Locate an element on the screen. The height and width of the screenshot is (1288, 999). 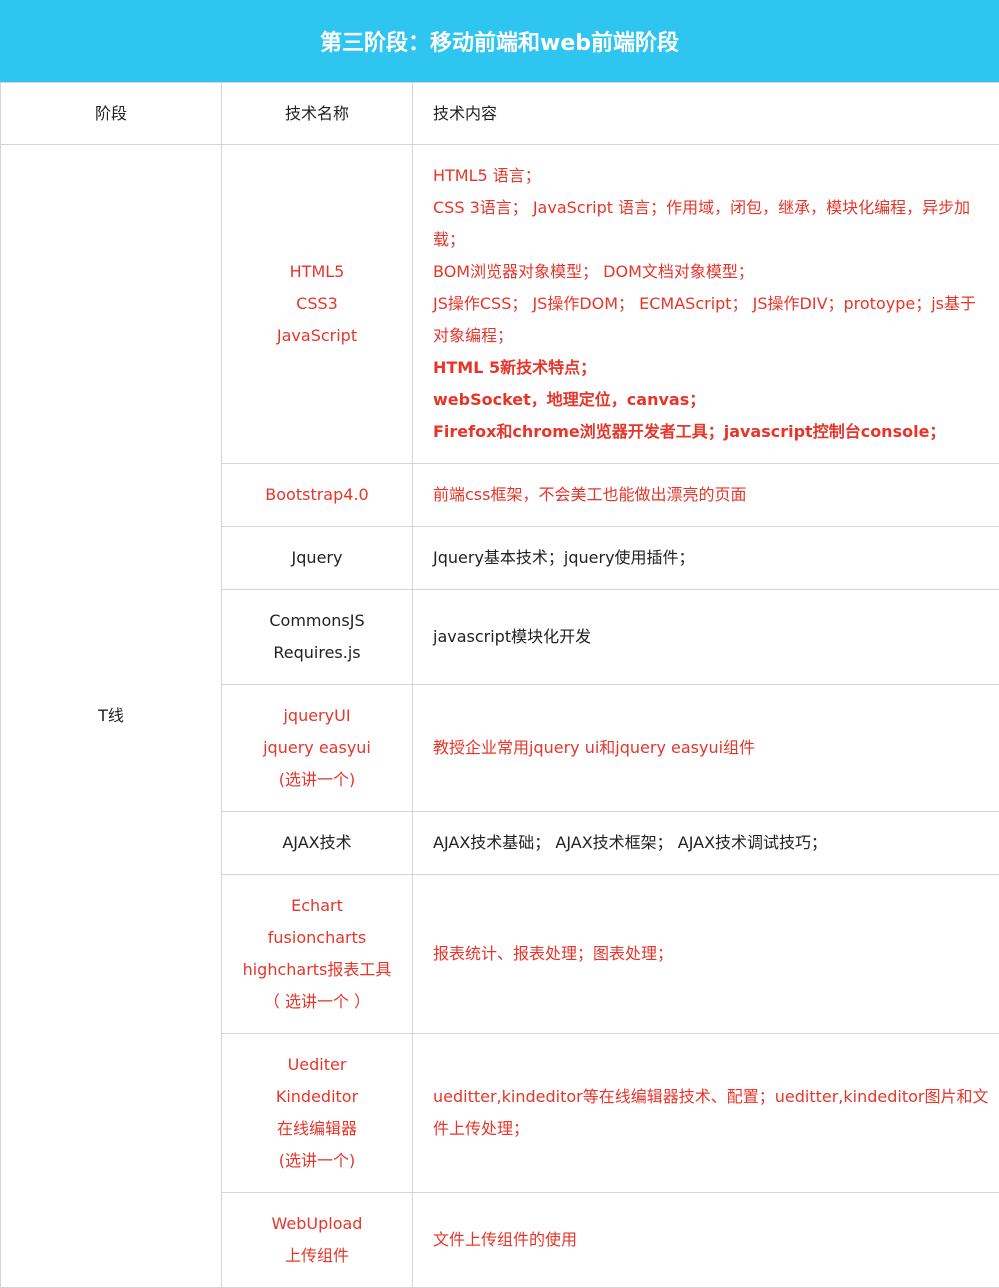
tech-name-line: AJAX技术 is located at coordinates (317, 842).